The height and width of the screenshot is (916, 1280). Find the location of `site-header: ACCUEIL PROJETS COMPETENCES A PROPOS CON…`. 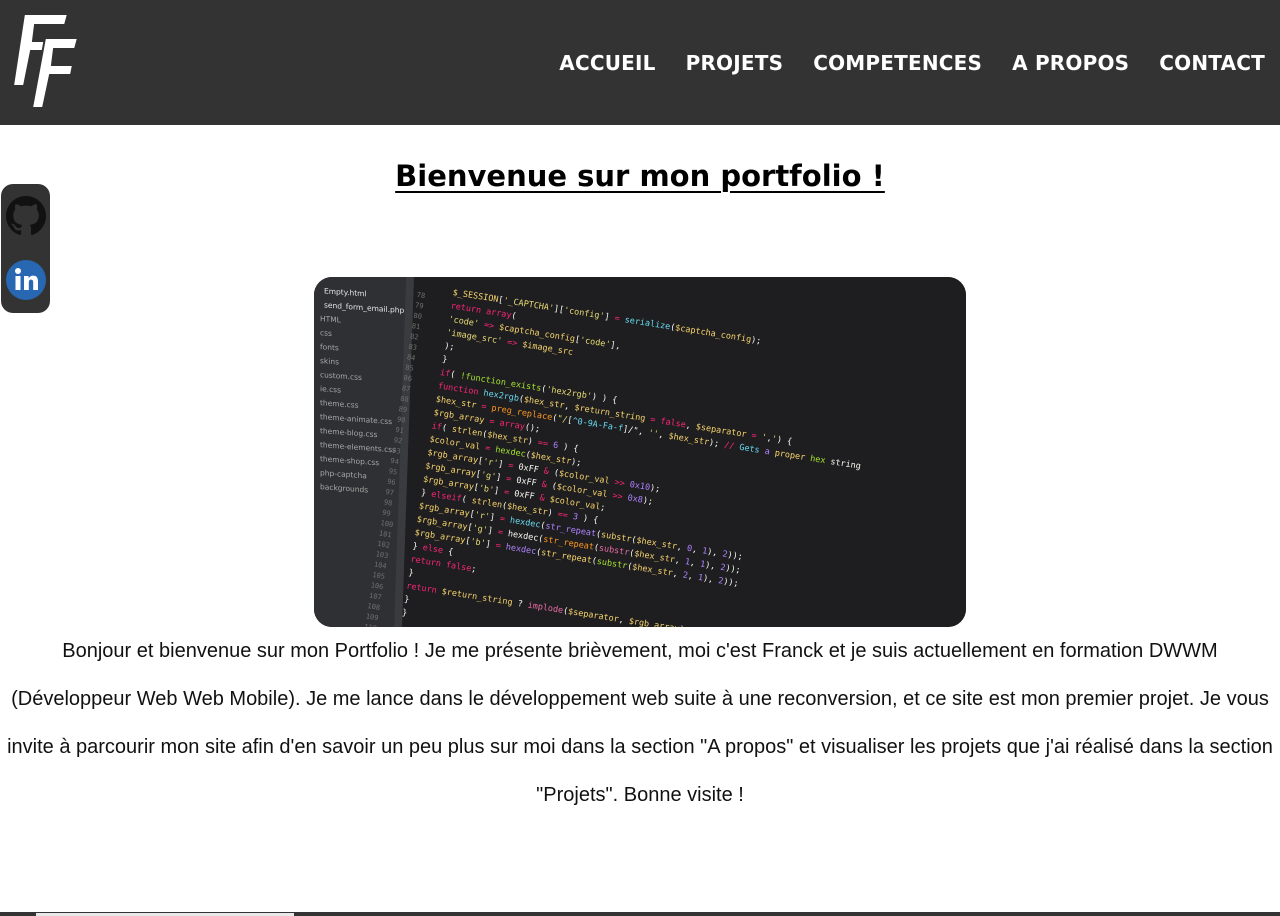

site-header: ACCUEIL PROJETS COMPETENCES A PROPOS CON… is located at coordinates (640, 62).